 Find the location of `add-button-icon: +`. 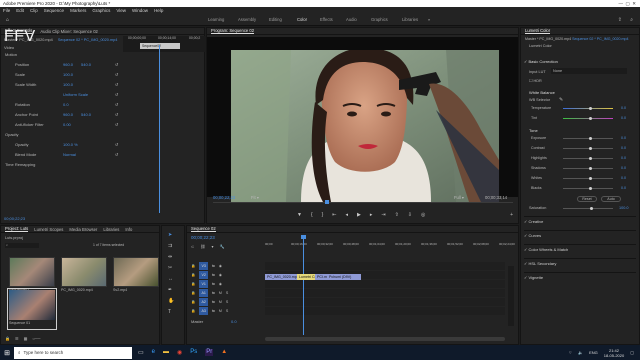

add-button-icon: + is located at coordinates (511, 215).